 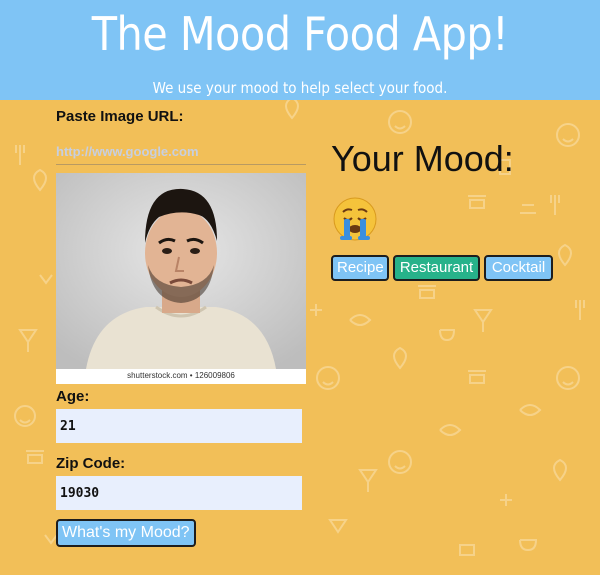 What do you see at coordinates (126, 533) in the screenshot?
I see `whats-my-mood-button: What's my Mood?` at bounding box center [126, 533].